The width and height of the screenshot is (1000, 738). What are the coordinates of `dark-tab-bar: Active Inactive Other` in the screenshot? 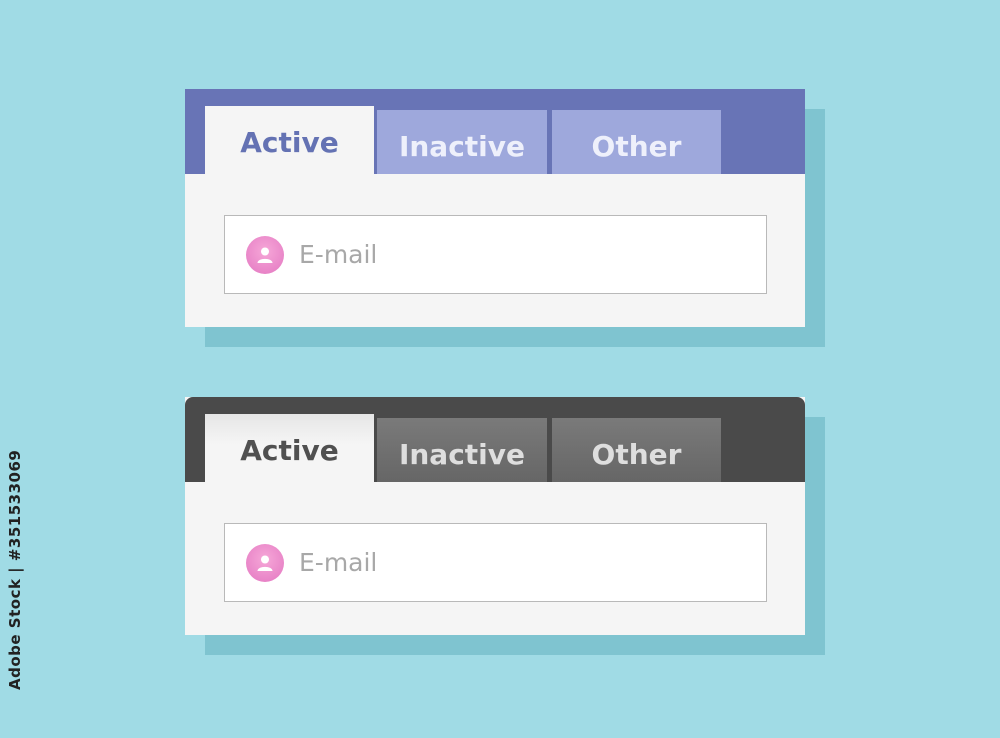 It's located at (495, 439).